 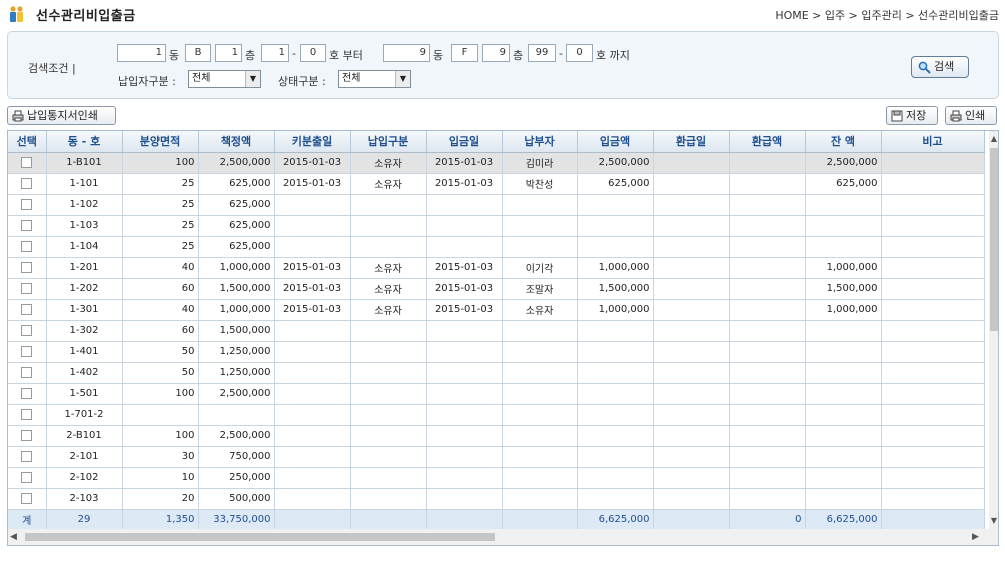 What do you see at coordinates (236, 205) in the screenshot?
I see `amount-cell: 625,000` at bounding box center [236, 205].